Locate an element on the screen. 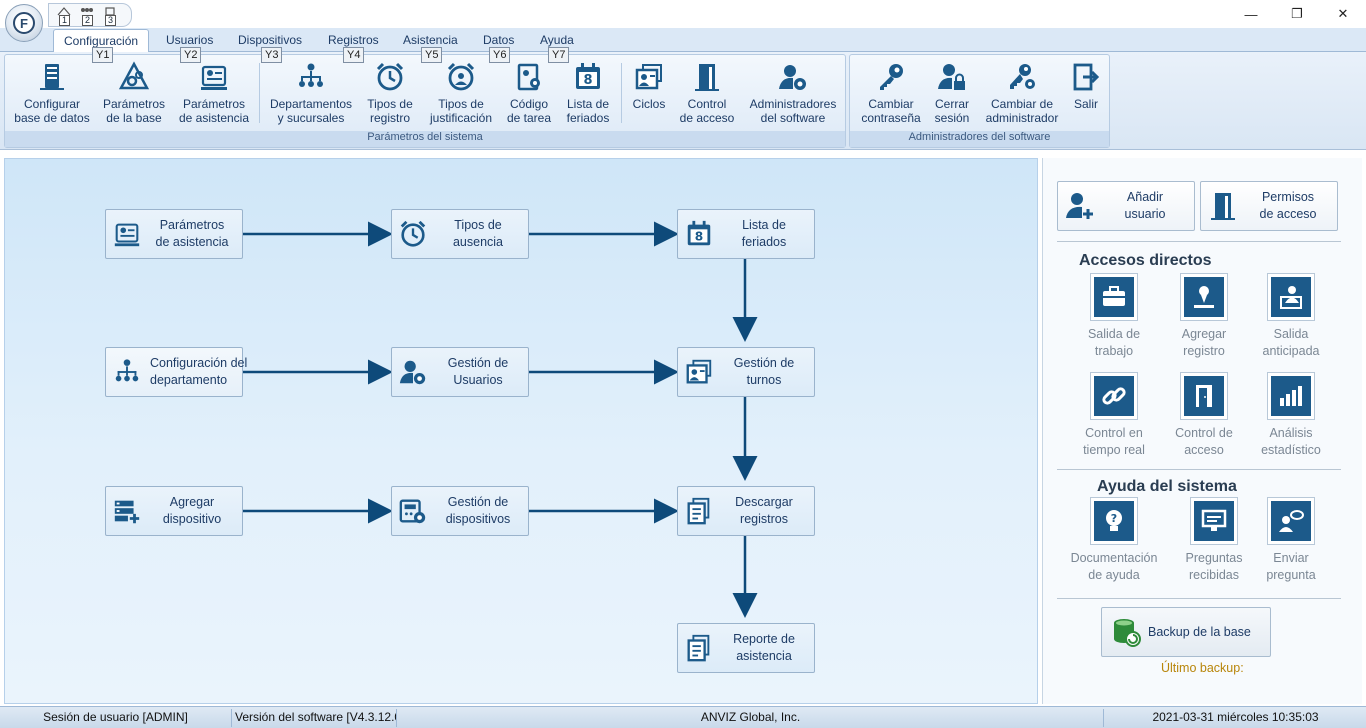 The width and height of the screenshot is (1366, 728). ribbon-button-label: Administradores del software is located at coordinates (793, 111).